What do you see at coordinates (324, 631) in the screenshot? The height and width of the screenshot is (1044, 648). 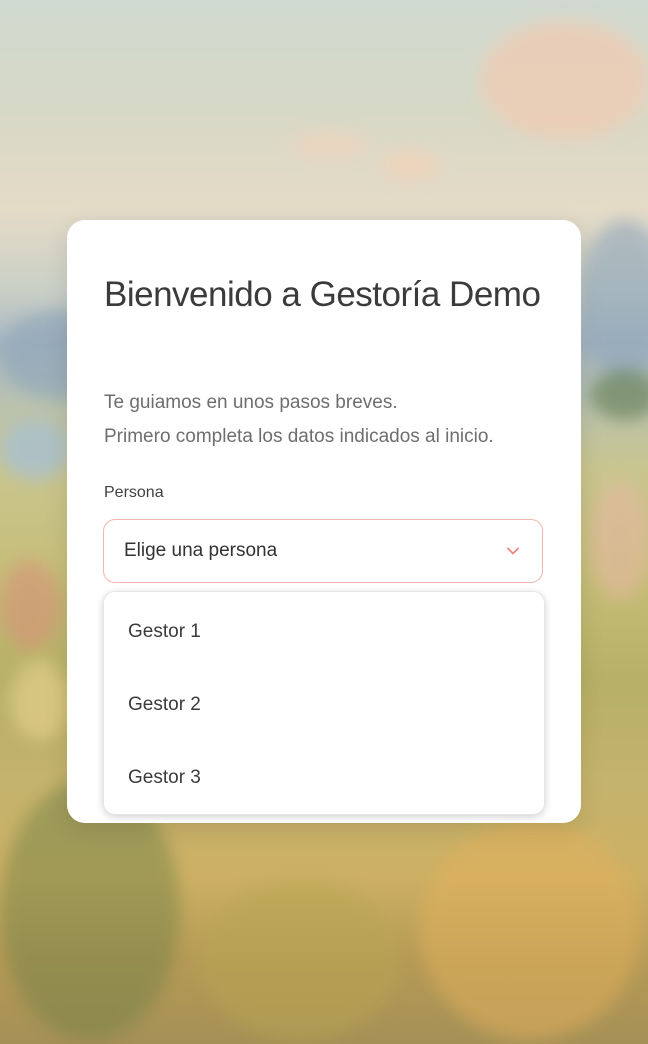 I see `option-gestor-1: Gestor 1` at bounding box center [324, 631].